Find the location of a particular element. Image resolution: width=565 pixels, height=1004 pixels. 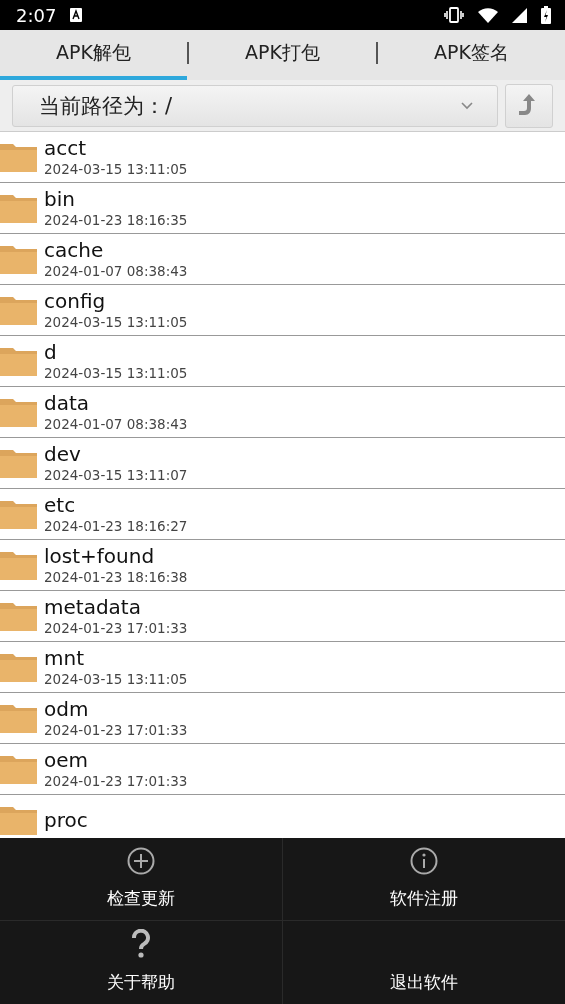

file-row: dev 2024-03-15 13:11:07 is located at coordinates (282, 463).